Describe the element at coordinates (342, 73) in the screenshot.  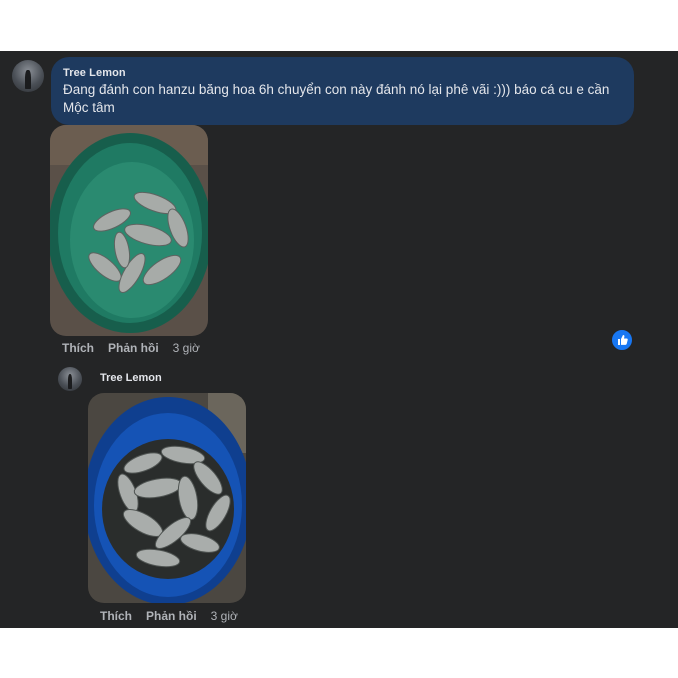
I see `comment-author: Tree Lemon` at that location.